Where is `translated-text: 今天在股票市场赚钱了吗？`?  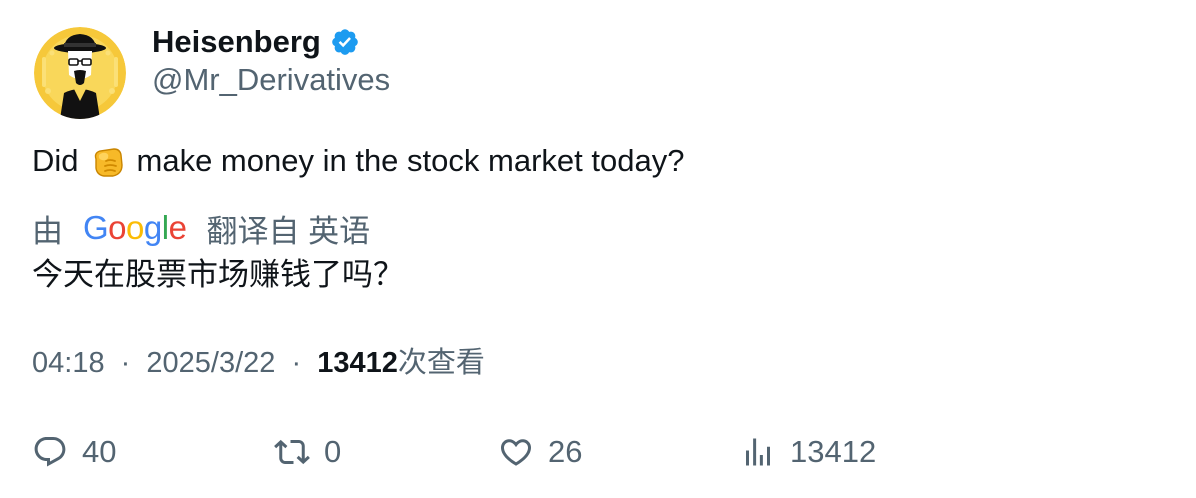 translated-text: 今天在股票市场赚钱了吗？ is located at coordinates (218, 274).